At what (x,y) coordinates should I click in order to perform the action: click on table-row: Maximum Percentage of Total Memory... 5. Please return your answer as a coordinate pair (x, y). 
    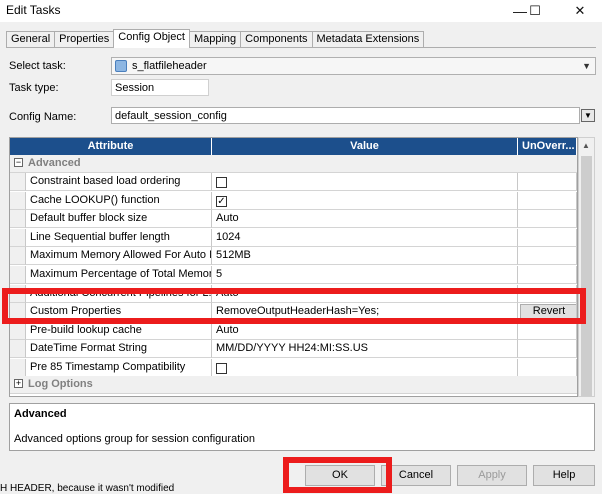
    Looking at the image, I should click on (293, 275).